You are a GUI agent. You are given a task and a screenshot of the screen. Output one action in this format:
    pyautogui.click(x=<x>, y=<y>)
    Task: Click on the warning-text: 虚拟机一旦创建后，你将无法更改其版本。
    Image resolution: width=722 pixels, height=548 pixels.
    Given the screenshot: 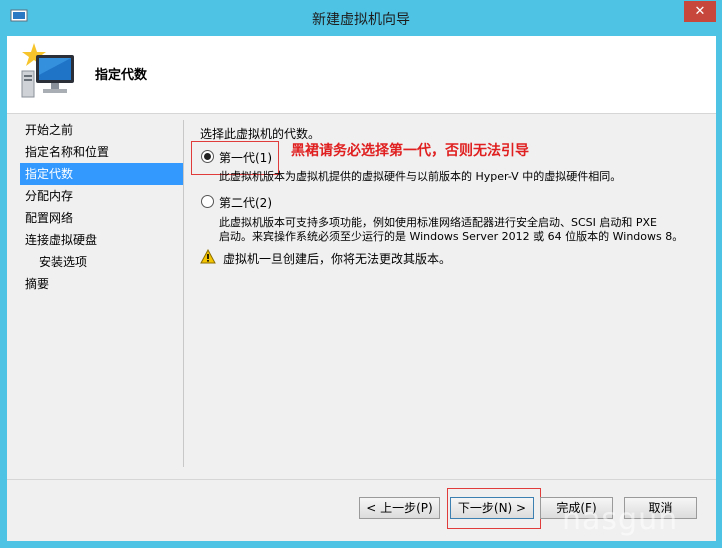 What is the action you would take?
    pyautogui.click(x=337, y=259)
    